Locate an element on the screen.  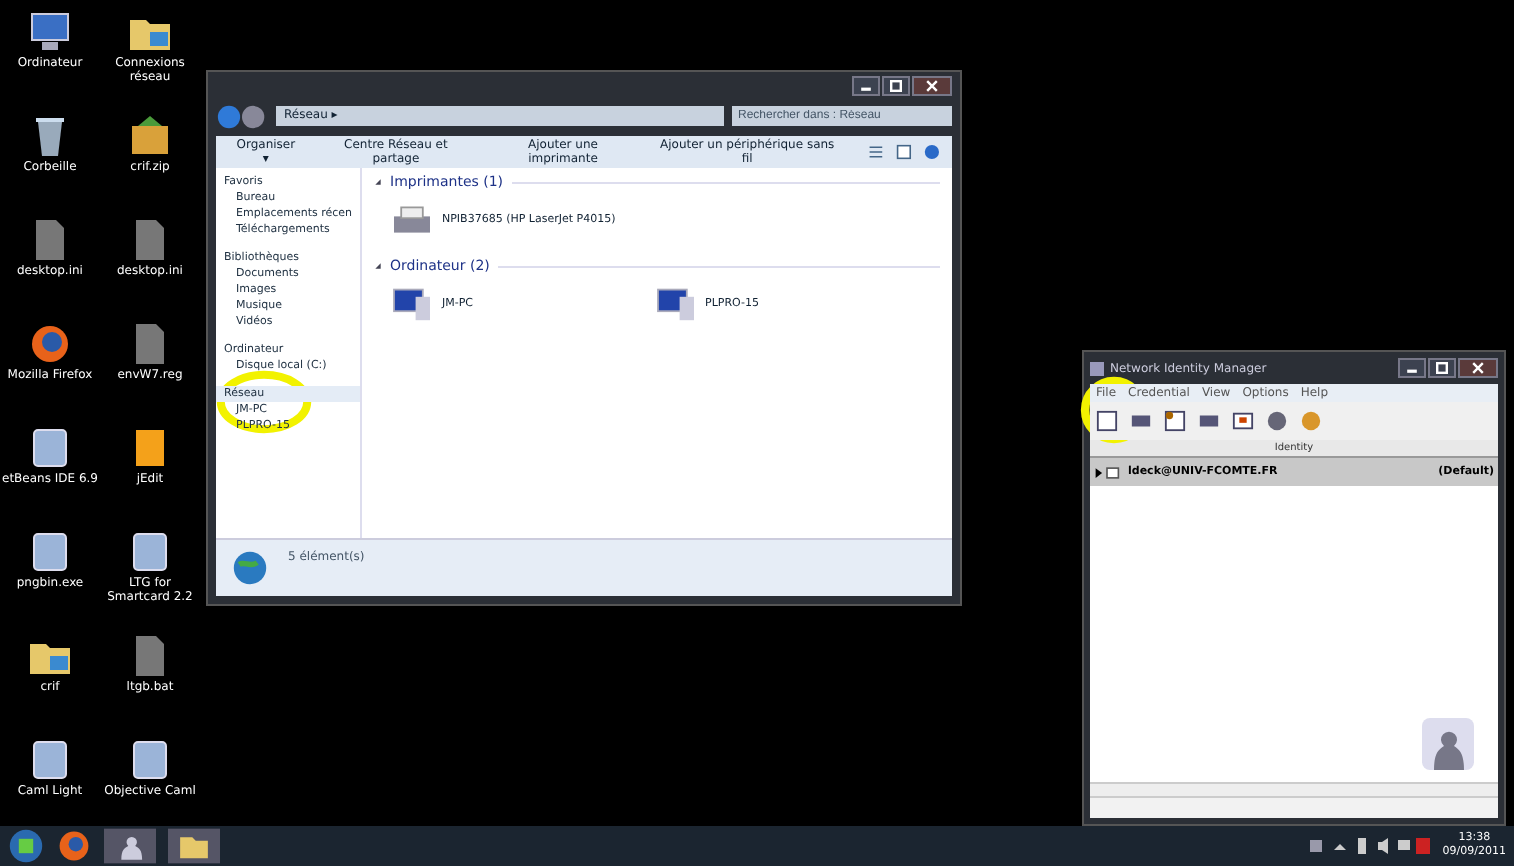
folder-icon is located at coordinates (194, 846).